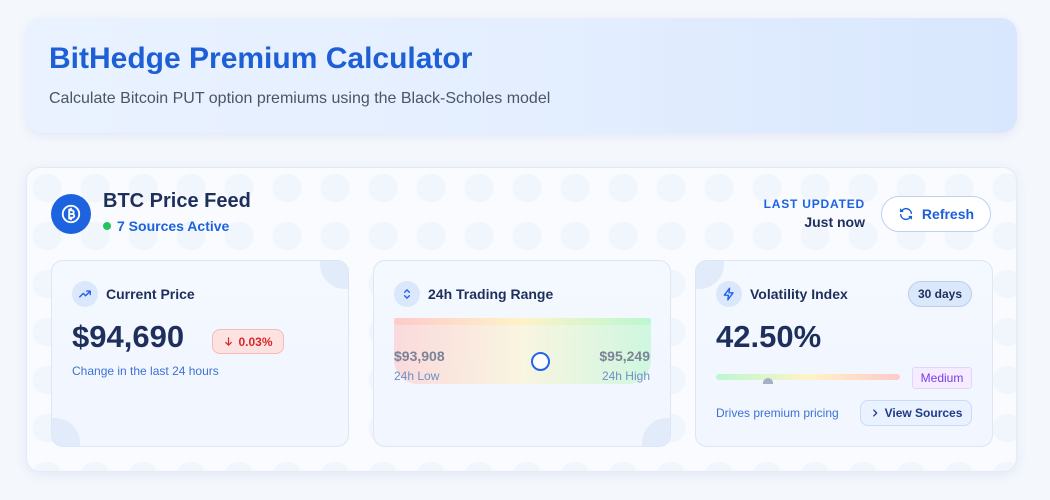 The image size is (1050, 500). What do you see at coordinates (261, 58) in the screenshot?
I see `page-title: BitHedge Premium Calculator` at bounding box center [261, 58].